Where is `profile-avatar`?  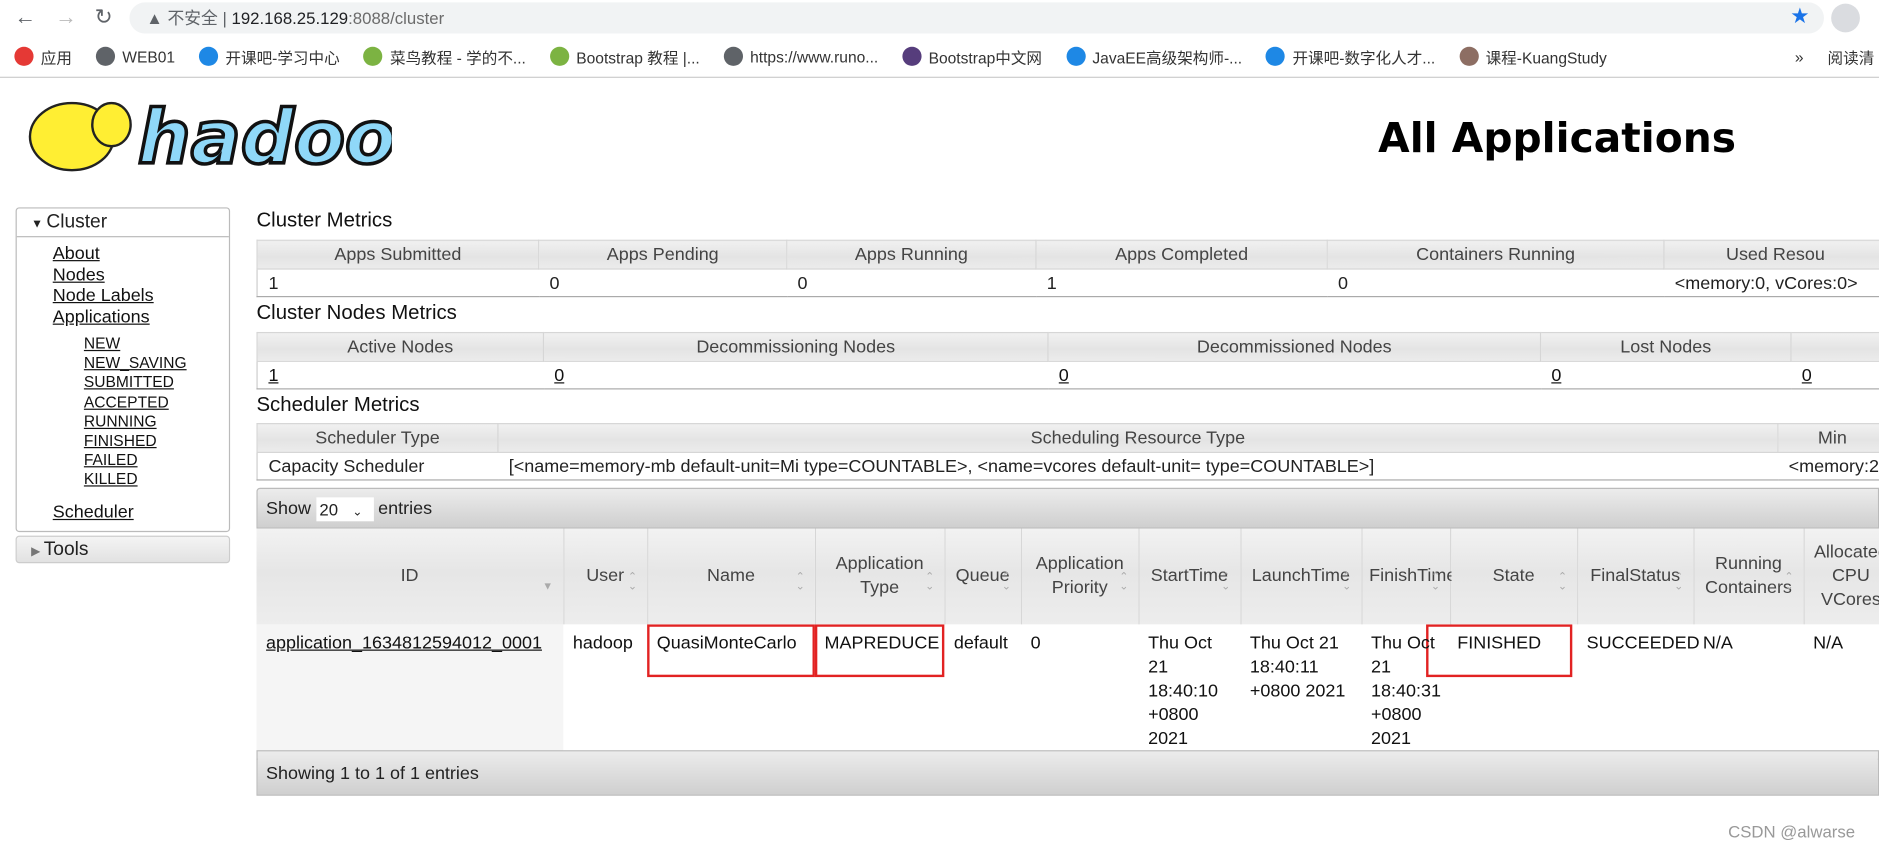
profile-avatar is located at coordinates (1845, 18).